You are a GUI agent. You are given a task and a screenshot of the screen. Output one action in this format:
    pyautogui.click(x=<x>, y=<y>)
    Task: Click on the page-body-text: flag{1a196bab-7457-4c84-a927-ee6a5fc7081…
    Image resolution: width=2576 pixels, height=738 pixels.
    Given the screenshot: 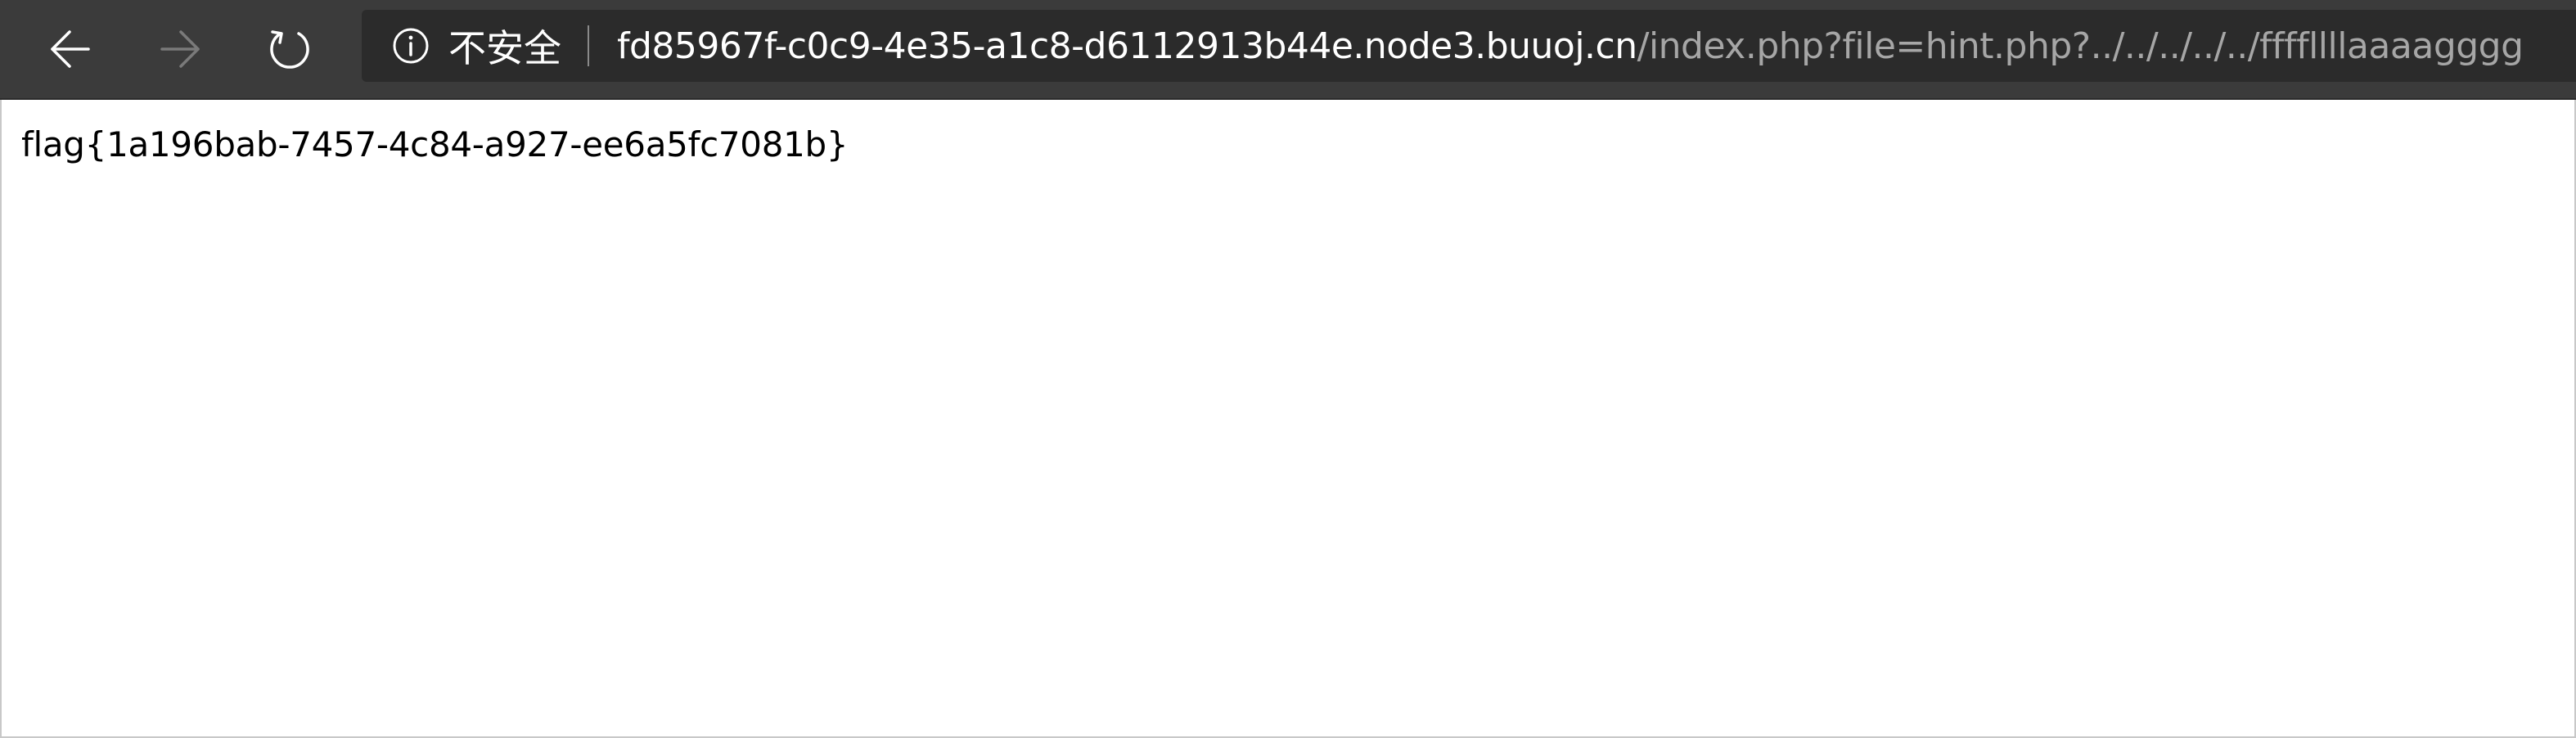 What is the action you would take?
    pyautogui.click(x=435, y=144)
    